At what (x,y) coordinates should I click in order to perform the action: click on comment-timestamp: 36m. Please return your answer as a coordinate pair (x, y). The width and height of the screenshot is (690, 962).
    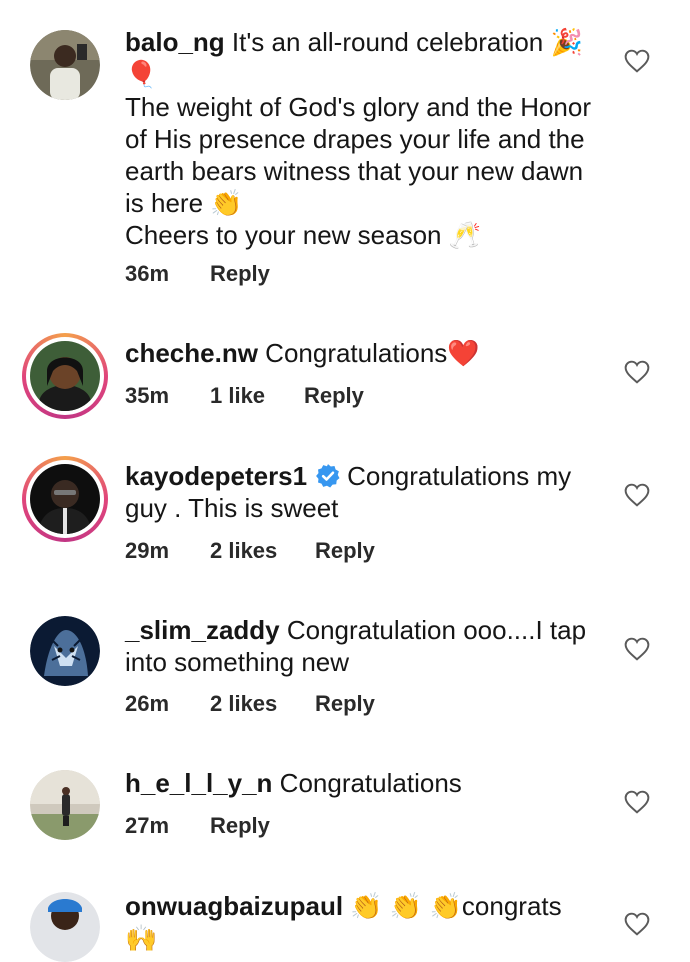
    Looking at the image, I should click on (147, 273).